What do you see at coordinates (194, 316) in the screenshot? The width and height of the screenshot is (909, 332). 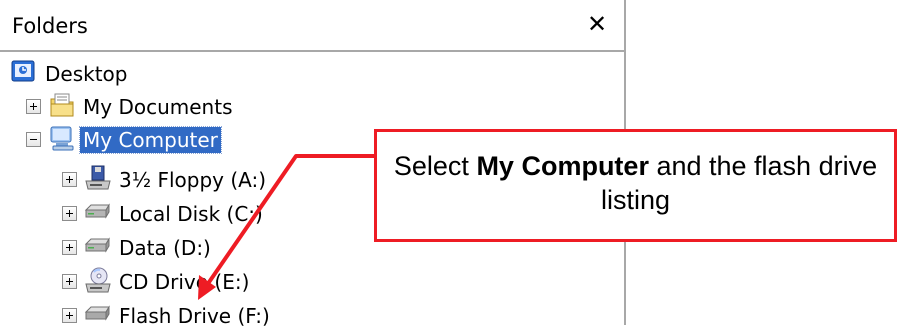 I see `tree-item-label: Flash Drive (F:)` at bounding box center [194, 316].